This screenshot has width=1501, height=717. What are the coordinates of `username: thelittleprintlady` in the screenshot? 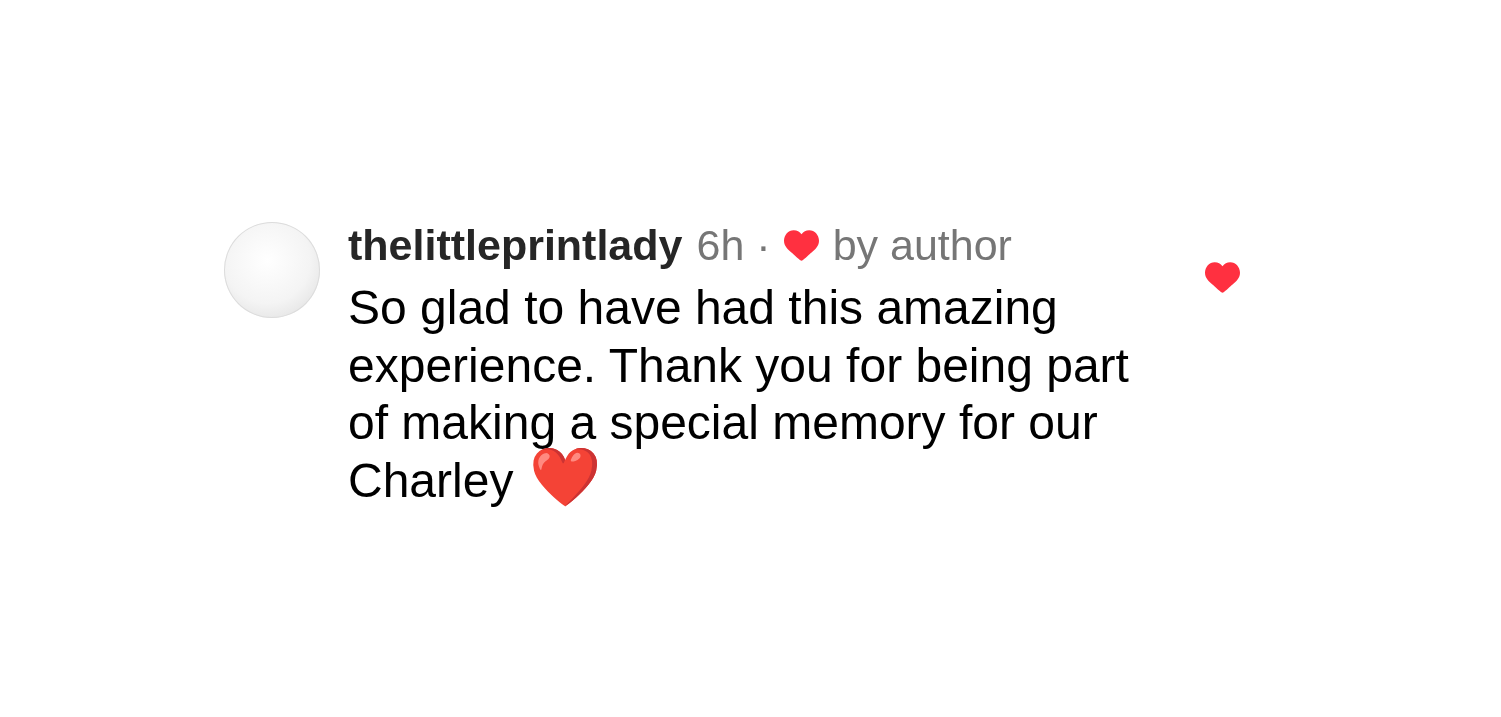 It's located at (515, 245).